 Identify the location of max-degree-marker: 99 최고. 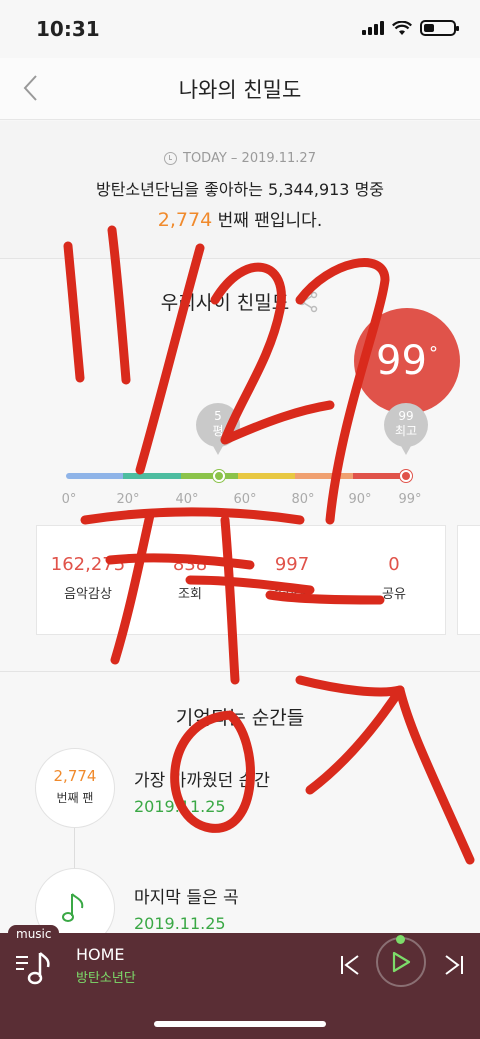
(406, 429).